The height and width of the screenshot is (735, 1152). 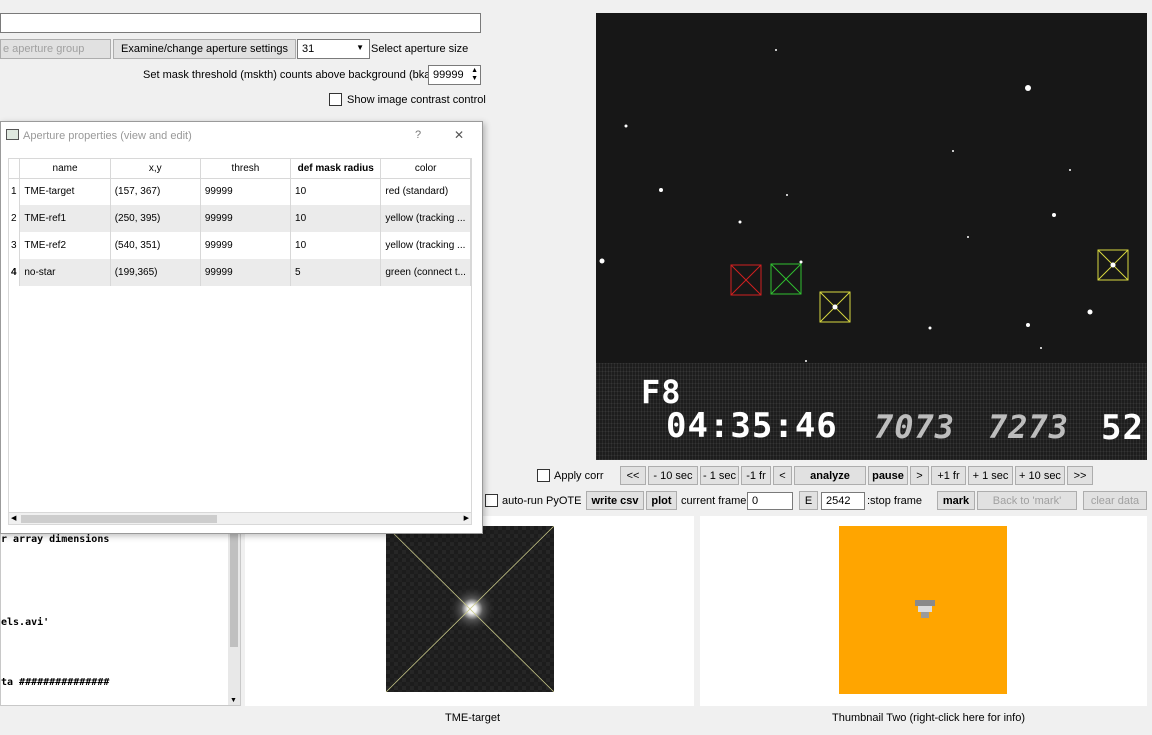 I want to click on minus-1-sec-button: - 1 sec, so click(x=719, y=475).